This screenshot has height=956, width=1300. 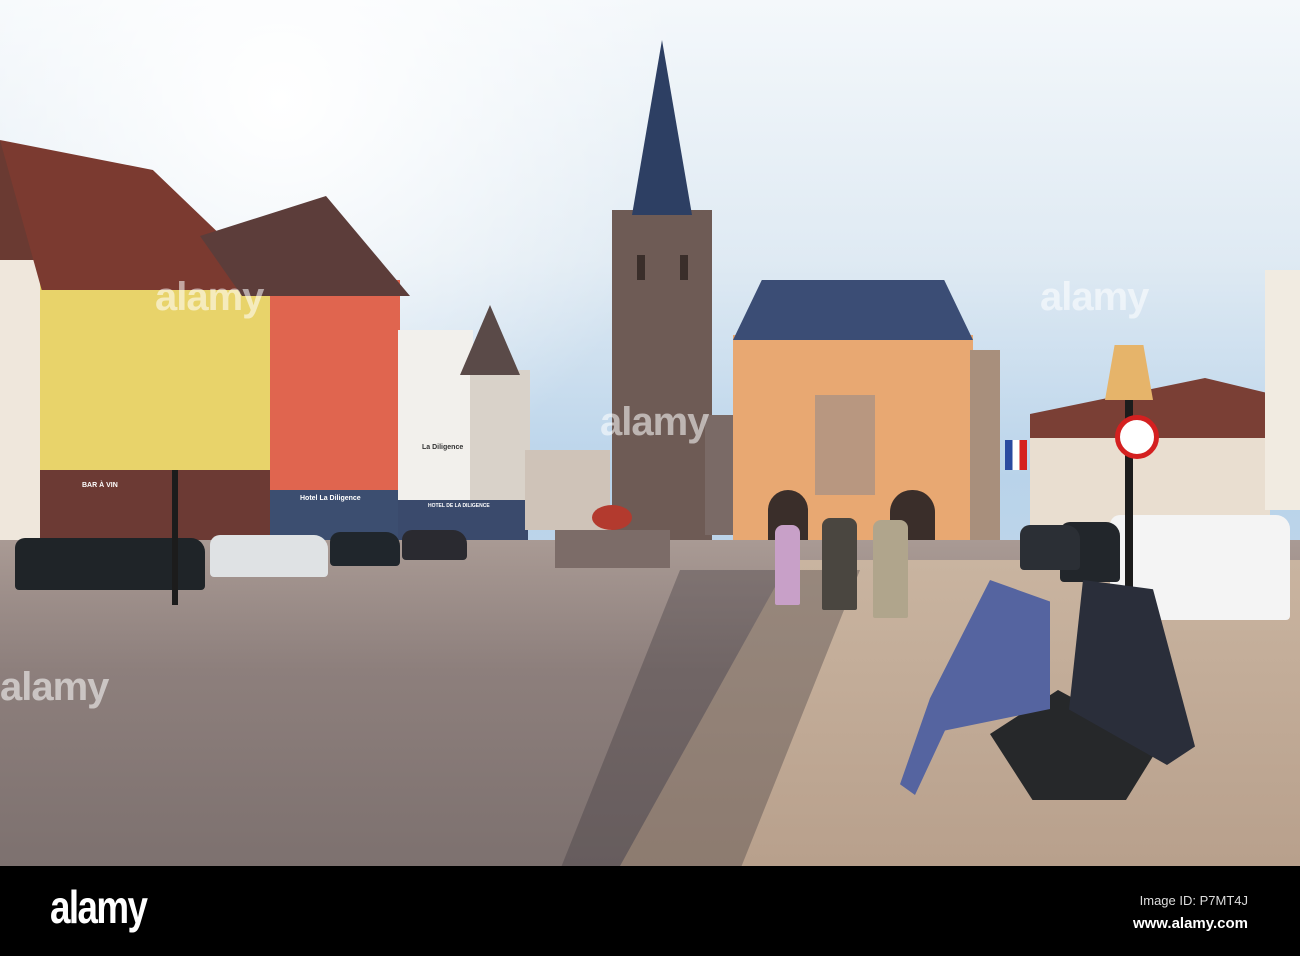 I want to click on half-timbered-house-far-left, so click(x=22, y=405).